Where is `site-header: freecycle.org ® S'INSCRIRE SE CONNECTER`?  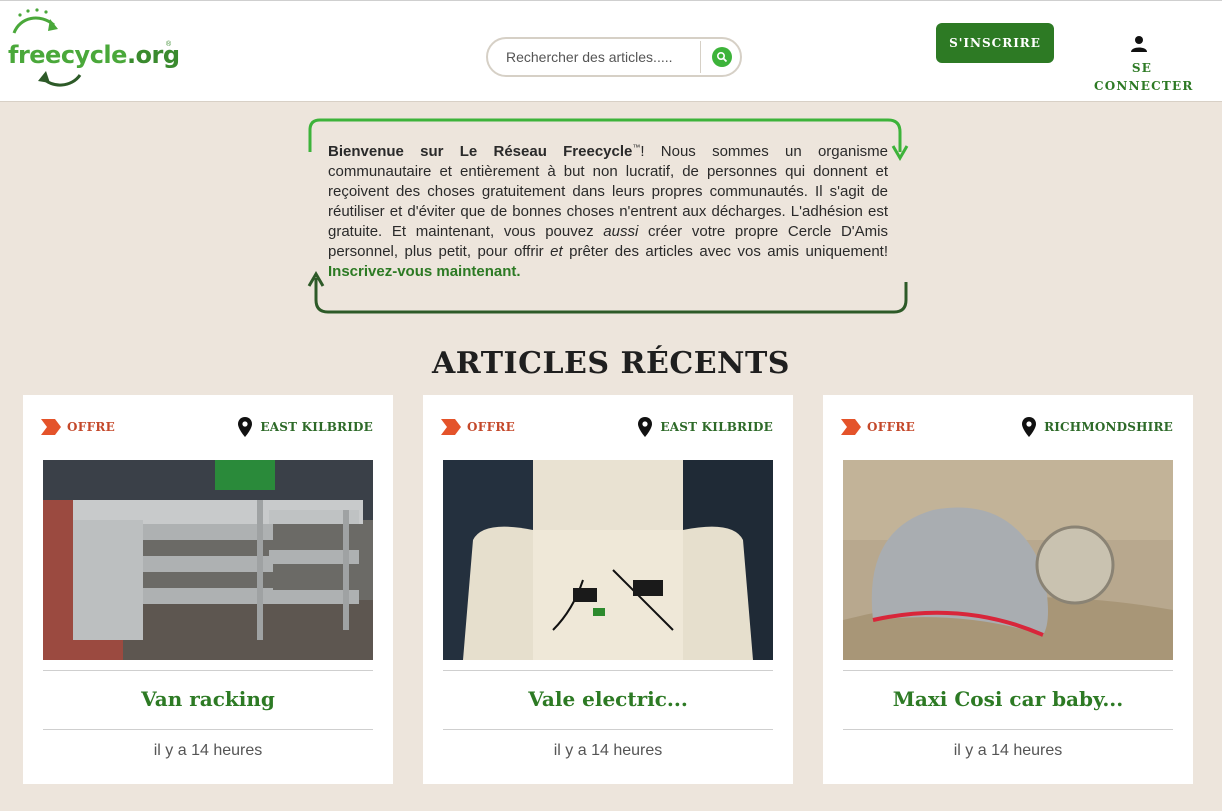
site-header: freecycle.org ® S'INSCRIRE SE CONNECTER is located at coordinates (611, 51).